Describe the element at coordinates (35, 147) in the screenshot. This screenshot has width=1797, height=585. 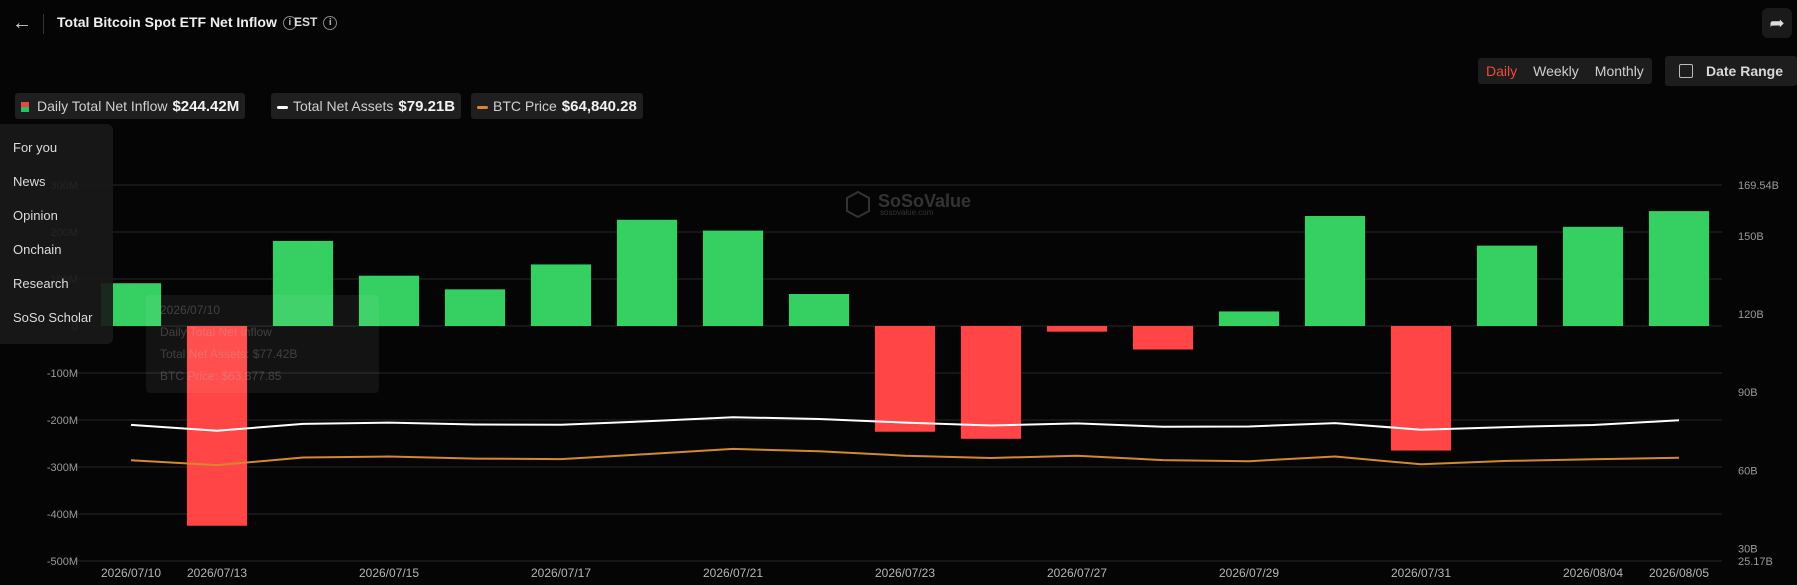
I see `side-menu-item-for-you: For you` at that location.